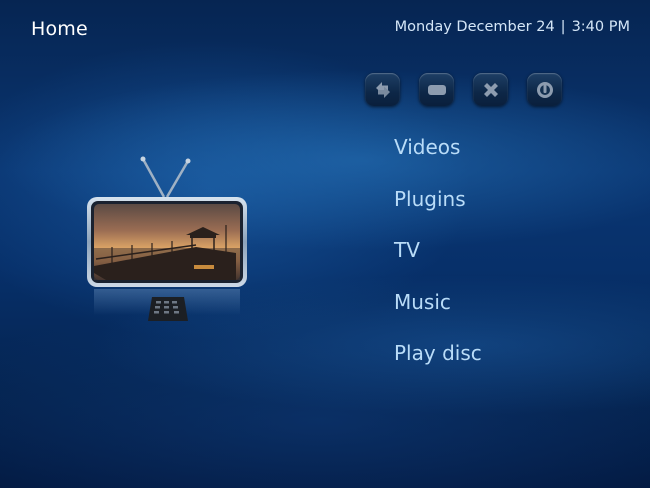 This screenshot has width=650, height=488. Describe the element at coordinates (438, 159) in the screenshot. I see `menu-item-videos: Videos` at that location.